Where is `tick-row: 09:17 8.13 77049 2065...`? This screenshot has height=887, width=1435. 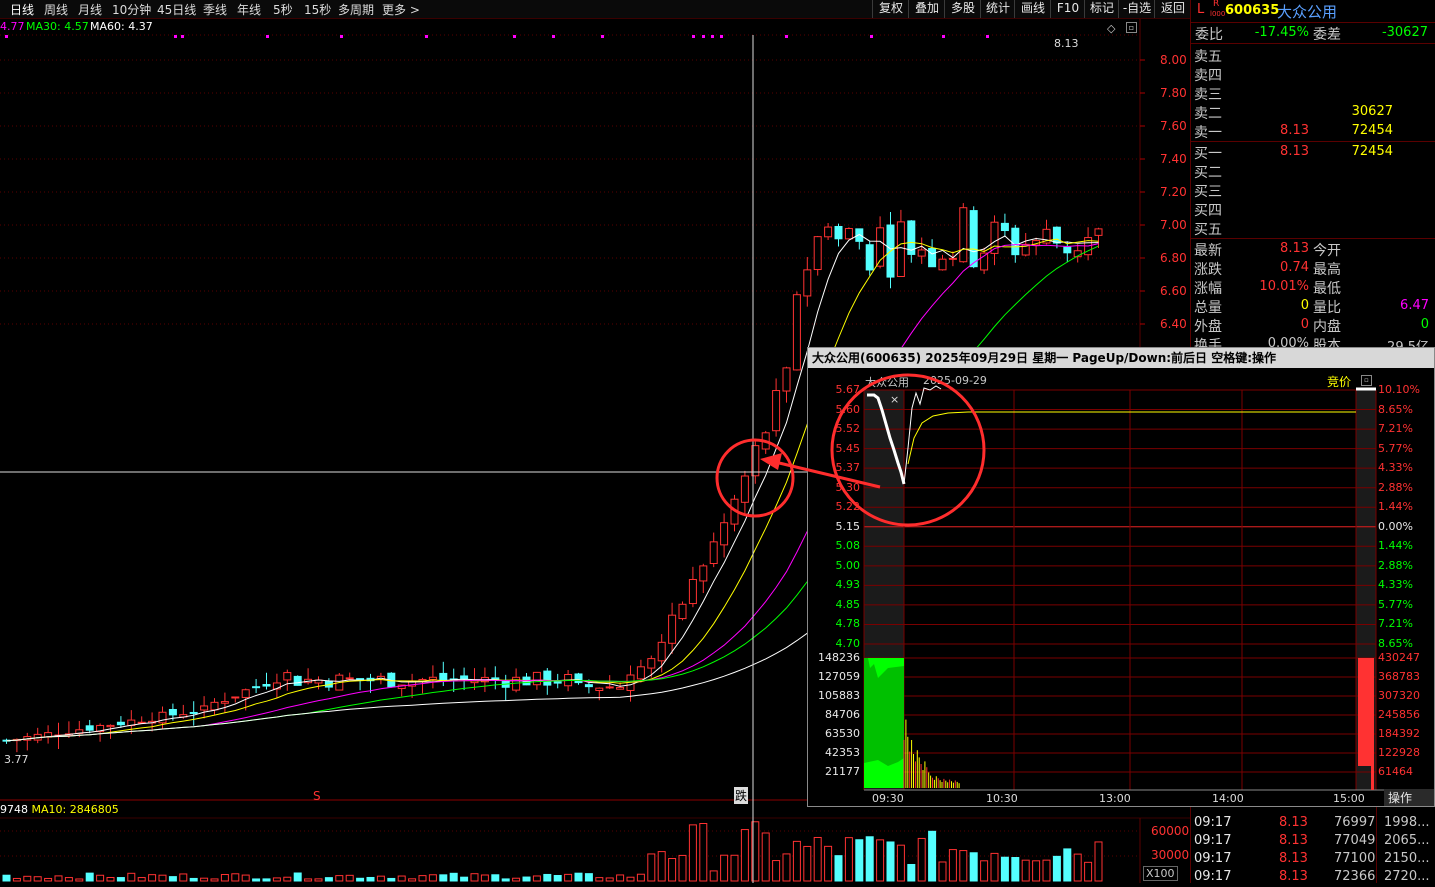 tick-row: 09:17 8.13 77049 2065... is located at coordinates (1313, 842).